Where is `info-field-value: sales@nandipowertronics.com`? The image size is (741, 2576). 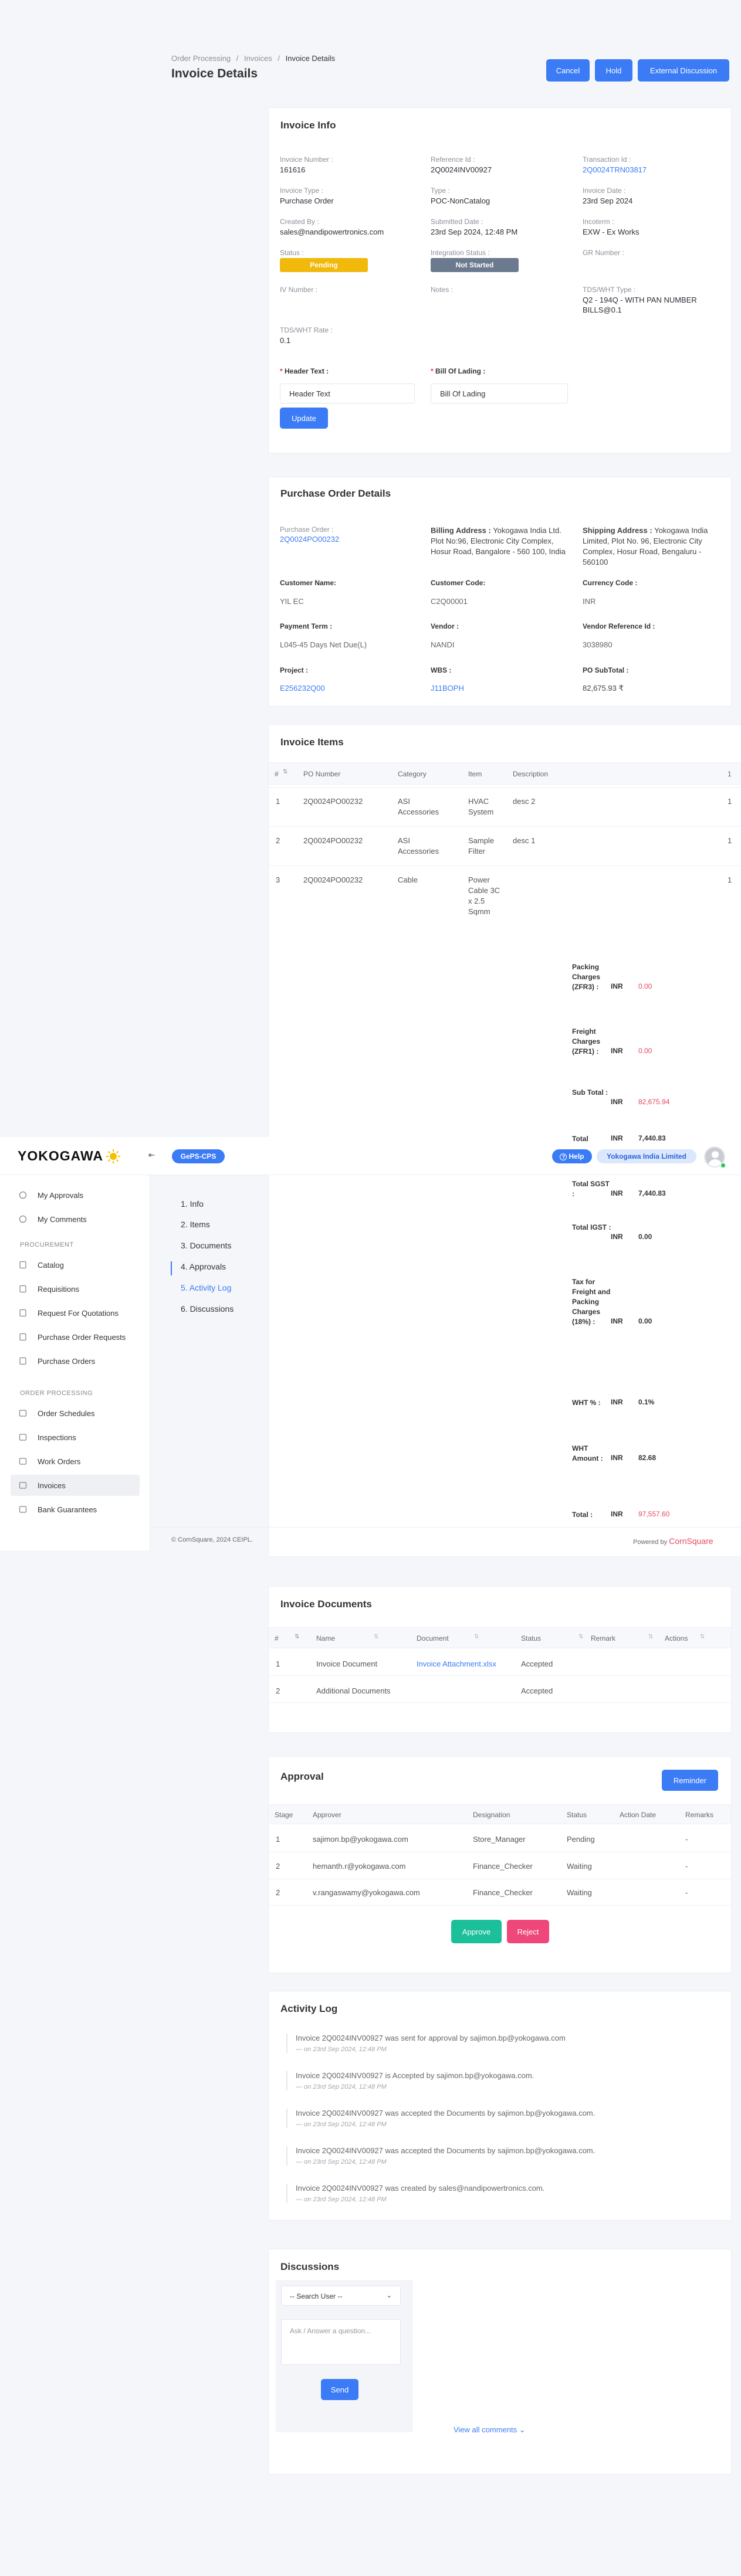 info-field-value: sales@nandipowertronics.com is located at coordinates (332, 232).